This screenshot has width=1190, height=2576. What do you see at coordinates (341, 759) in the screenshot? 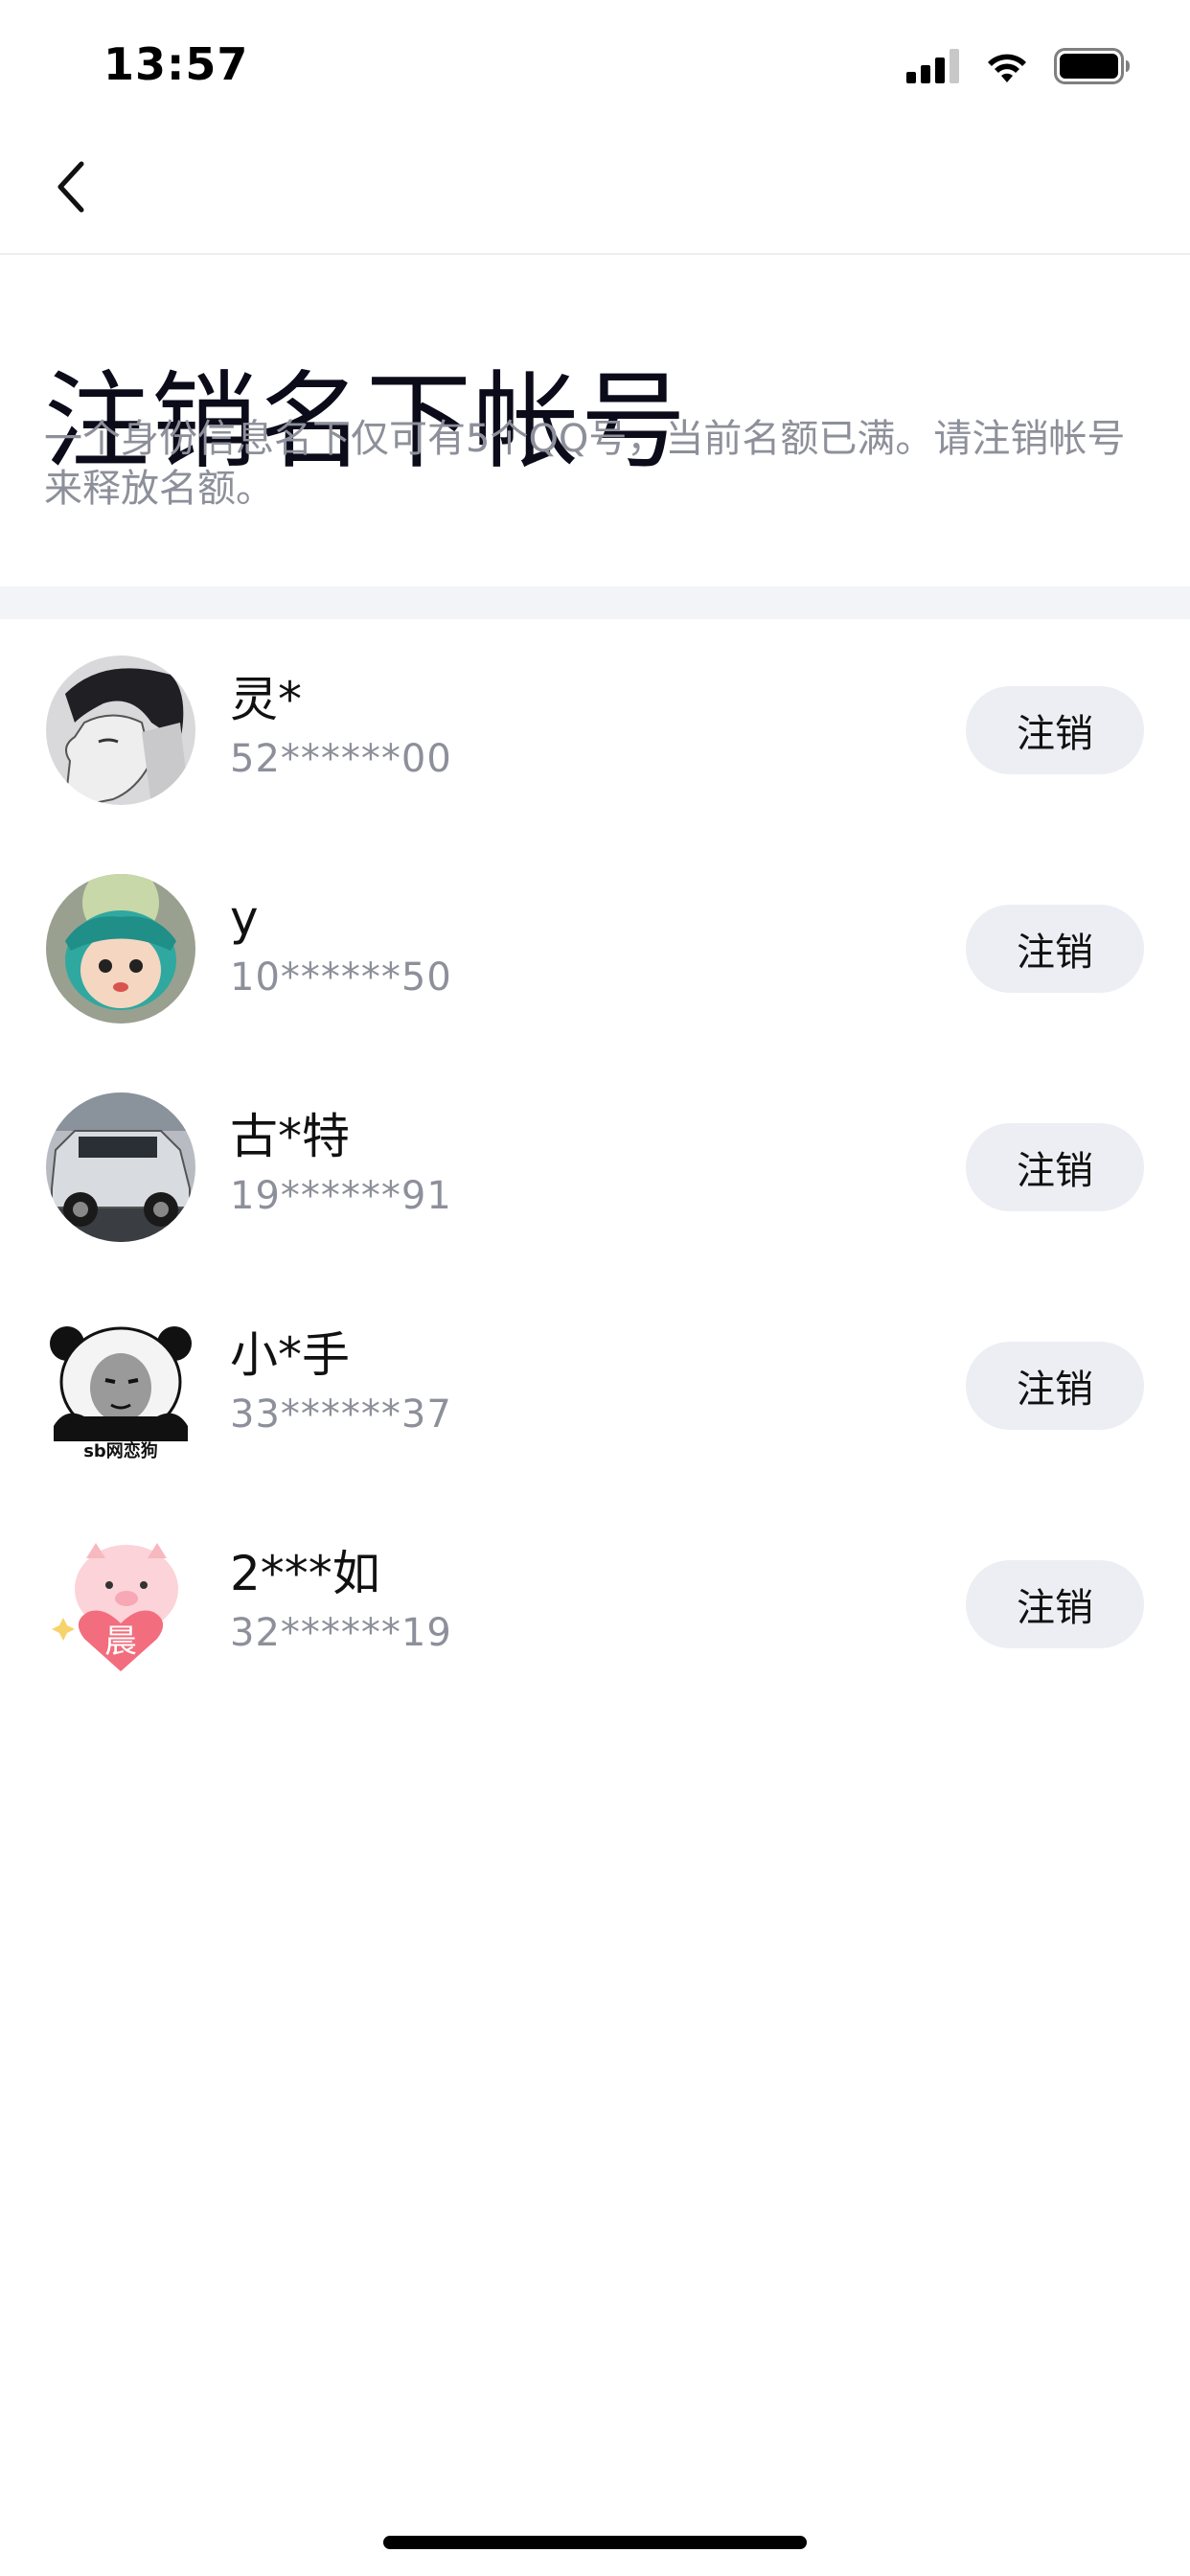
I see `account-number: 52******00` at bounding box center [341, 759].